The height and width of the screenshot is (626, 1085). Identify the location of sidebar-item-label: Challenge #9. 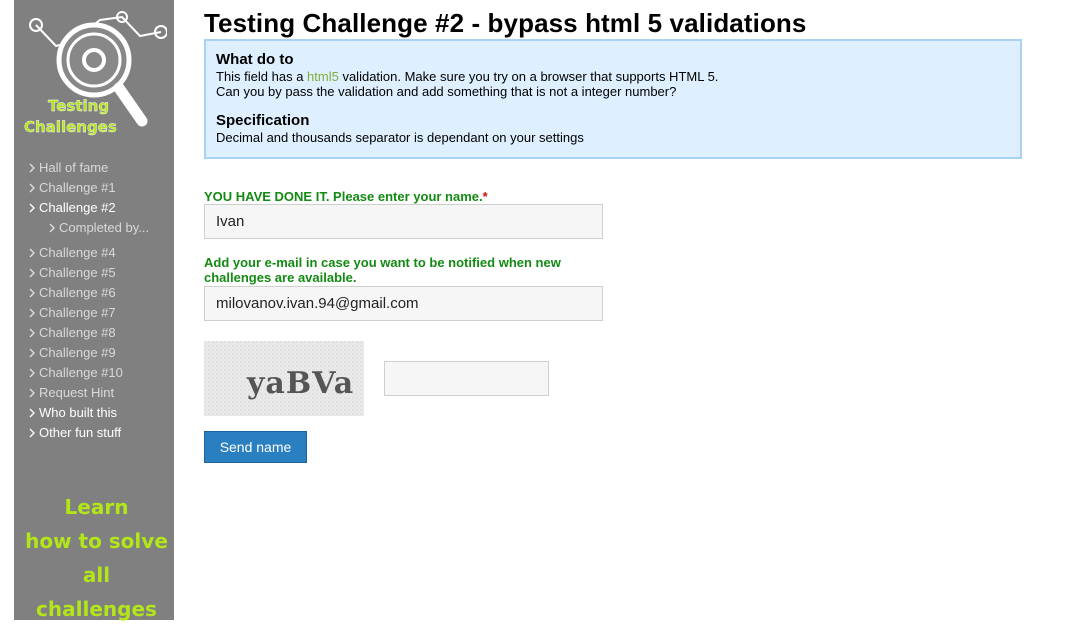
(77, 352).